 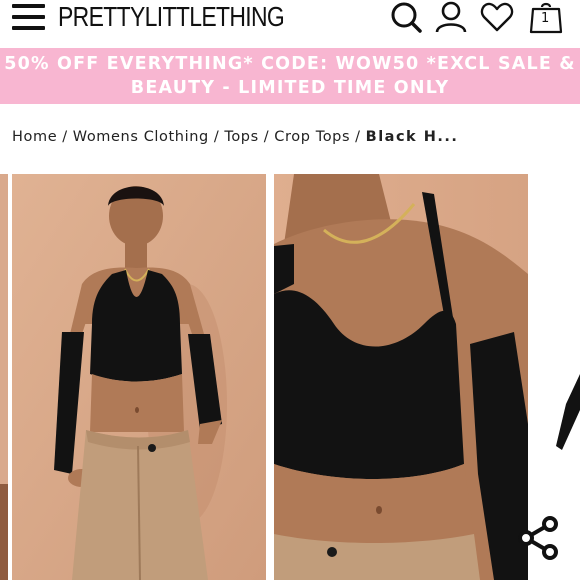 I want to click on breadcrumb-home: Home, so click(x=34, y=137).